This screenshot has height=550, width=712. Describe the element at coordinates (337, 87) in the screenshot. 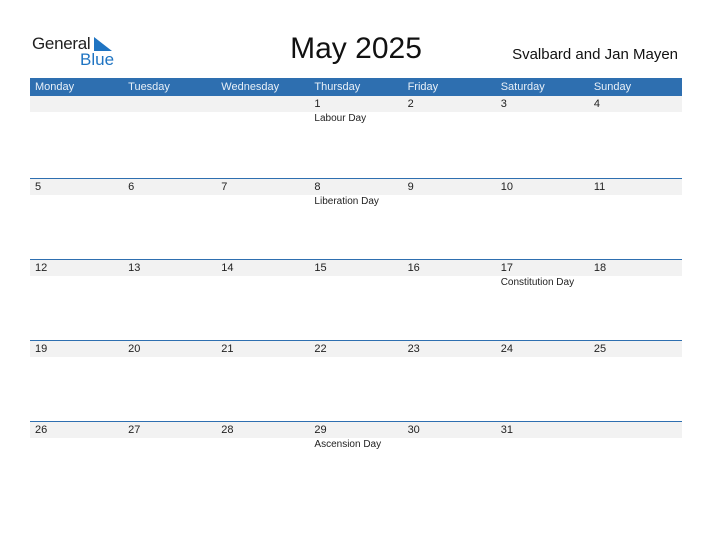

I see `weekday-thursday: Thursday` at that location.